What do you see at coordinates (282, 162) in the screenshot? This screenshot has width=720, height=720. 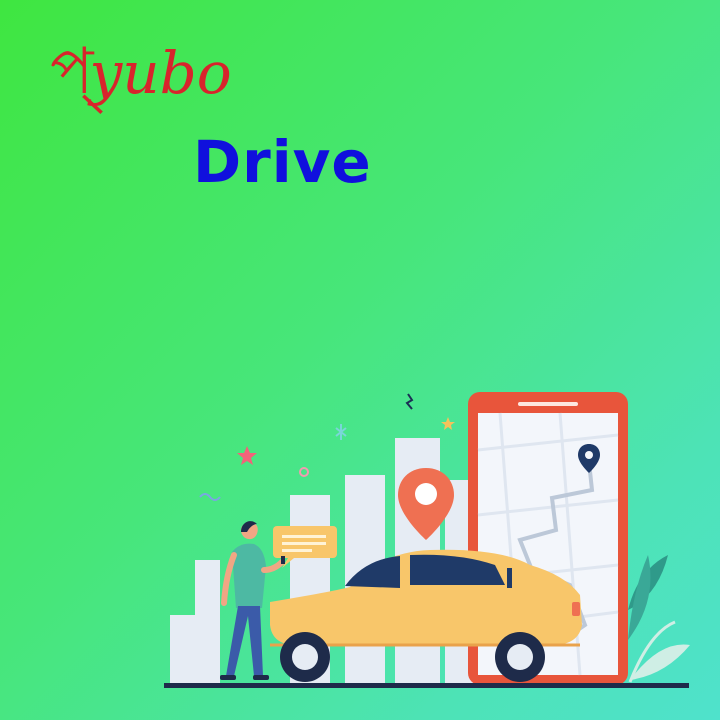 I see `logo-brand-word: Drive` at bounding box center [282, 162].